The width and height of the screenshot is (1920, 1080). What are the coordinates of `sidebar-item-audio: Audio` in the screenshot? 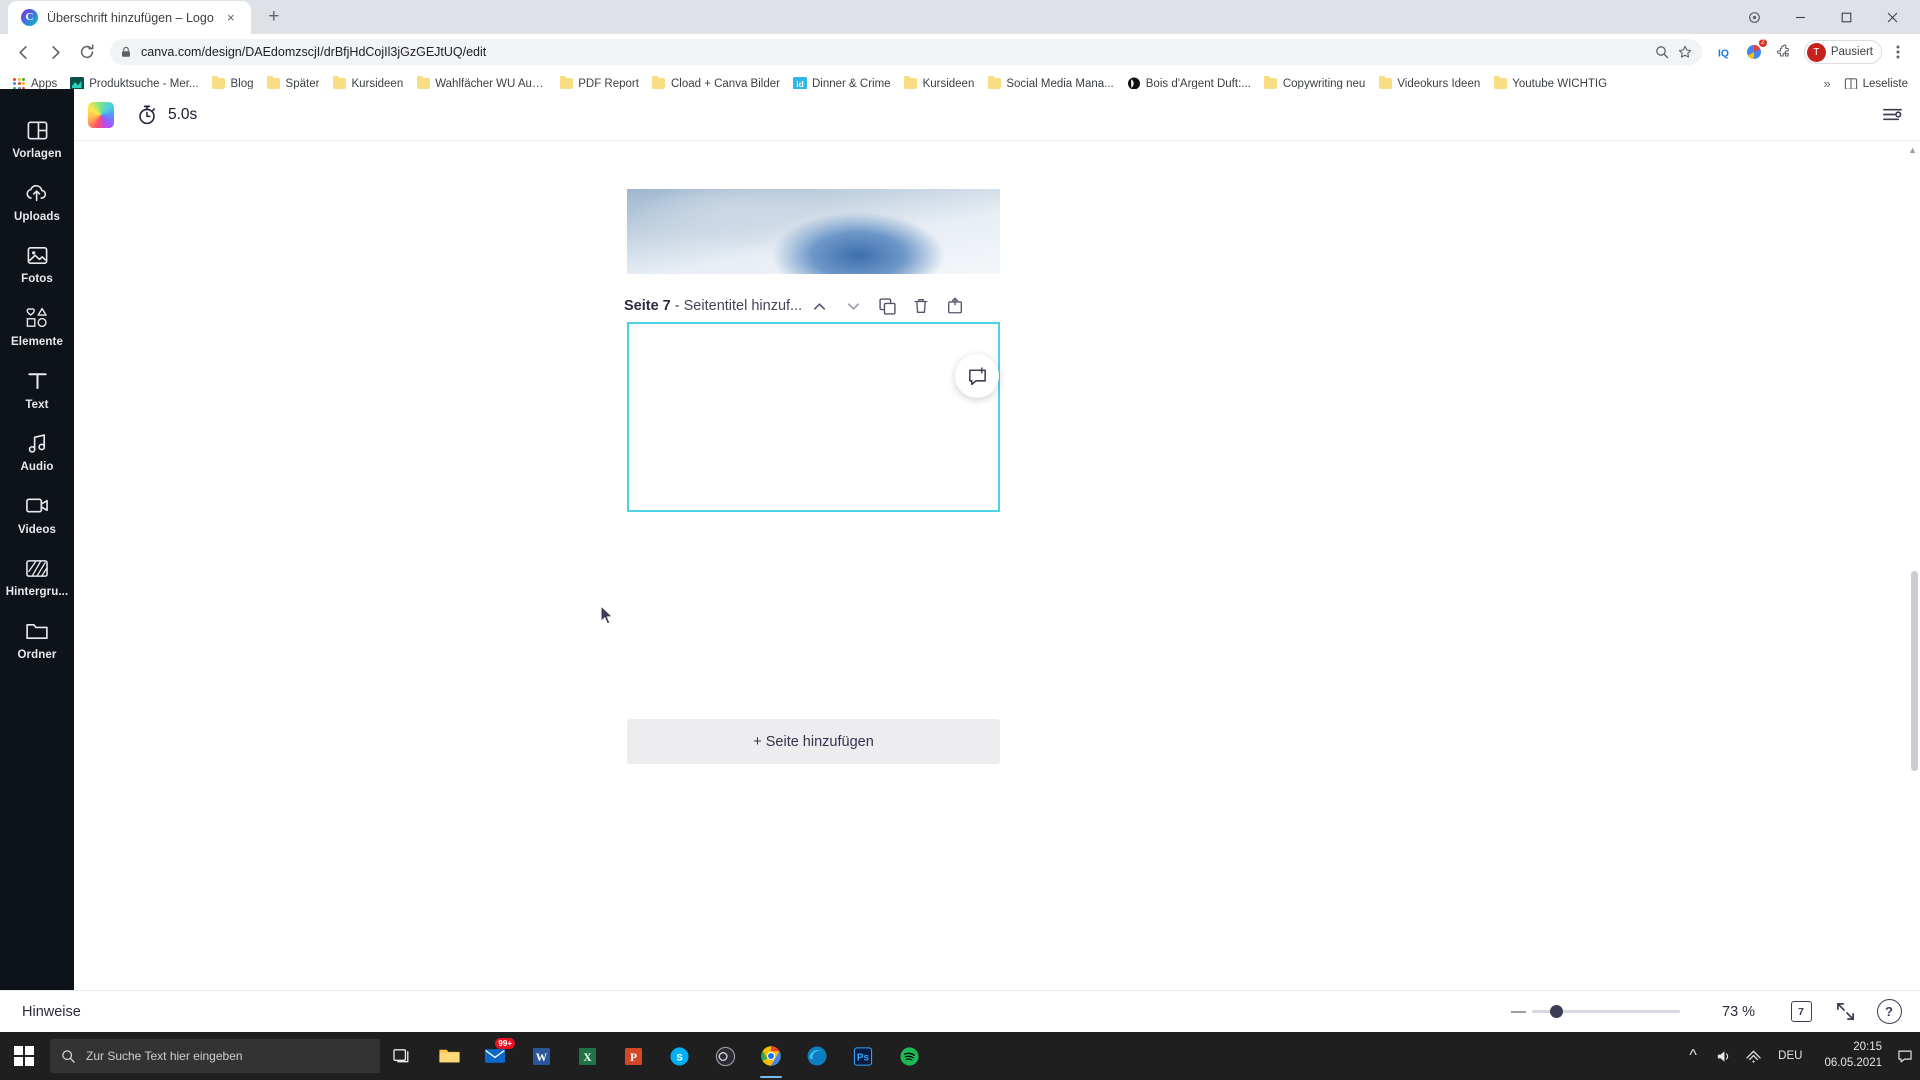 It's located at (37, 451).